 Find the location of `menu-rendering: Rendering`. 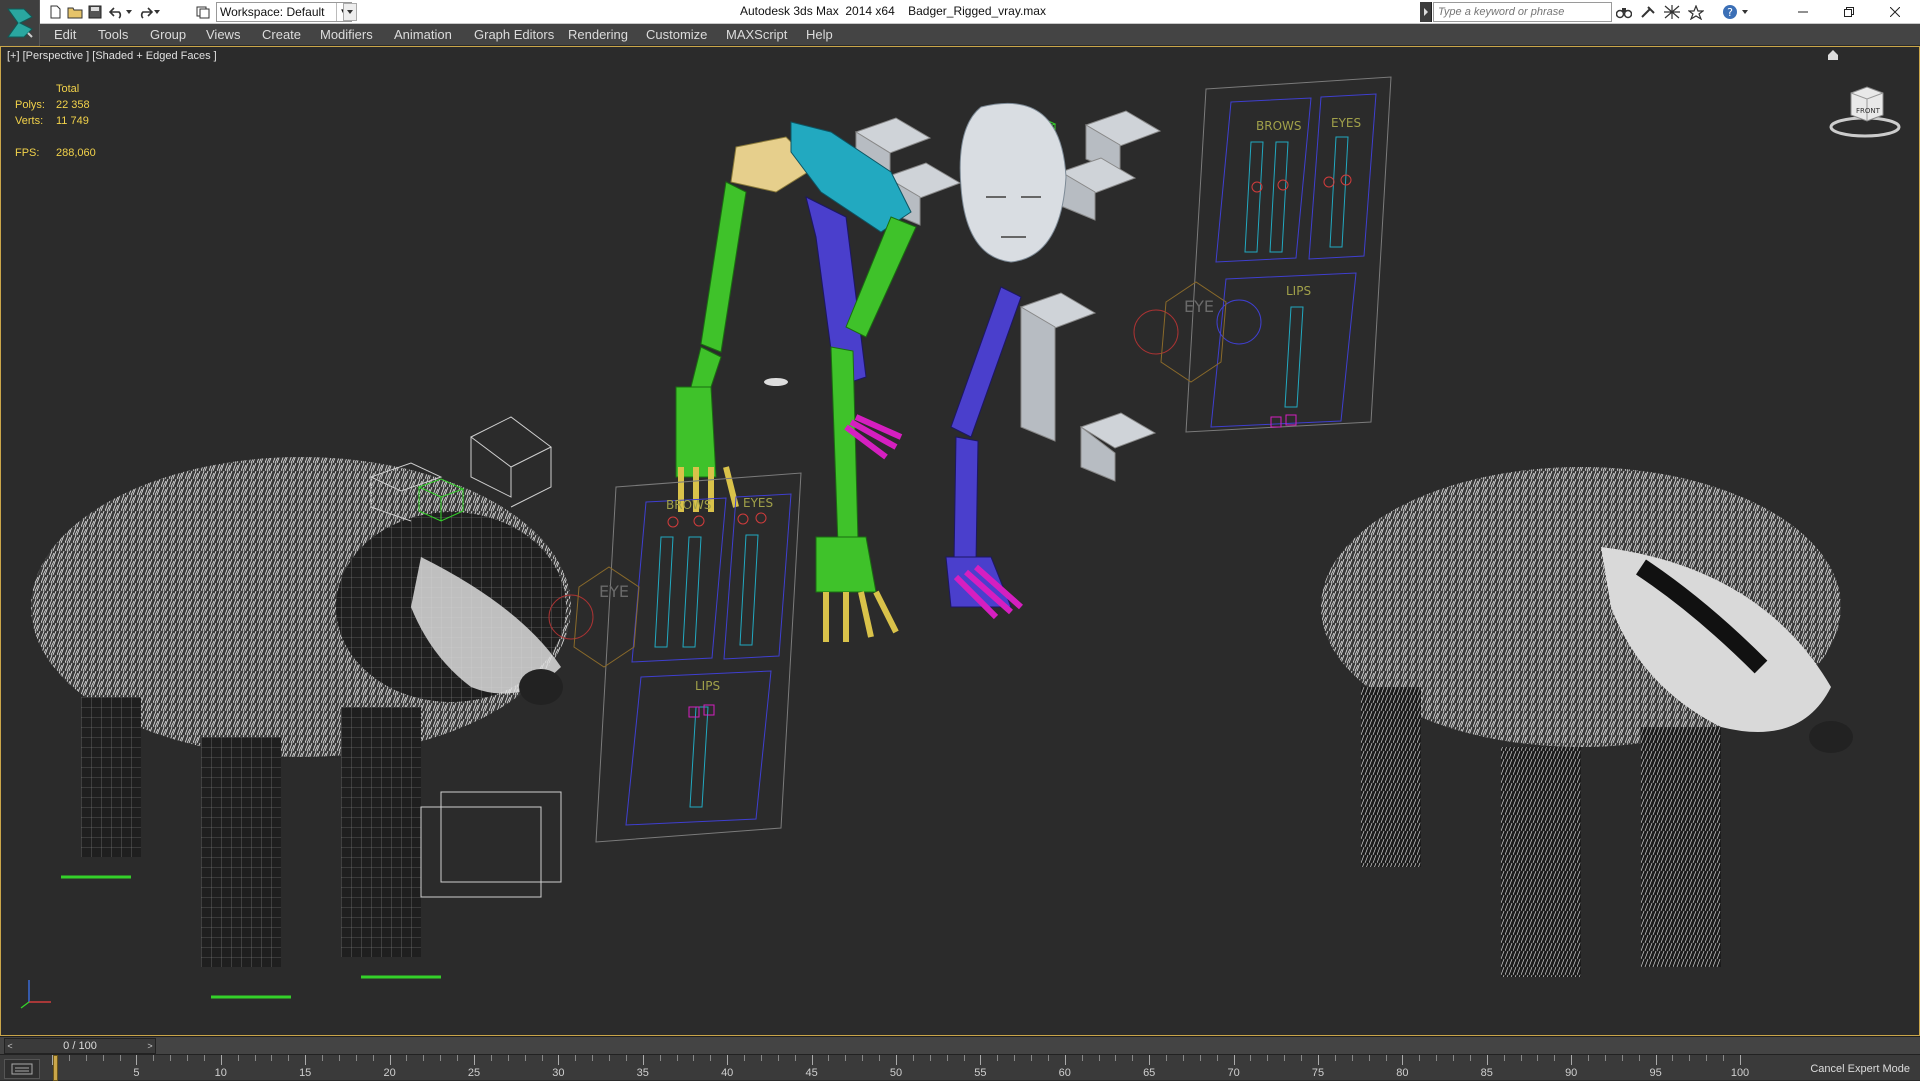

menu-rendering: Rendering is located at coordinates (598, 34).